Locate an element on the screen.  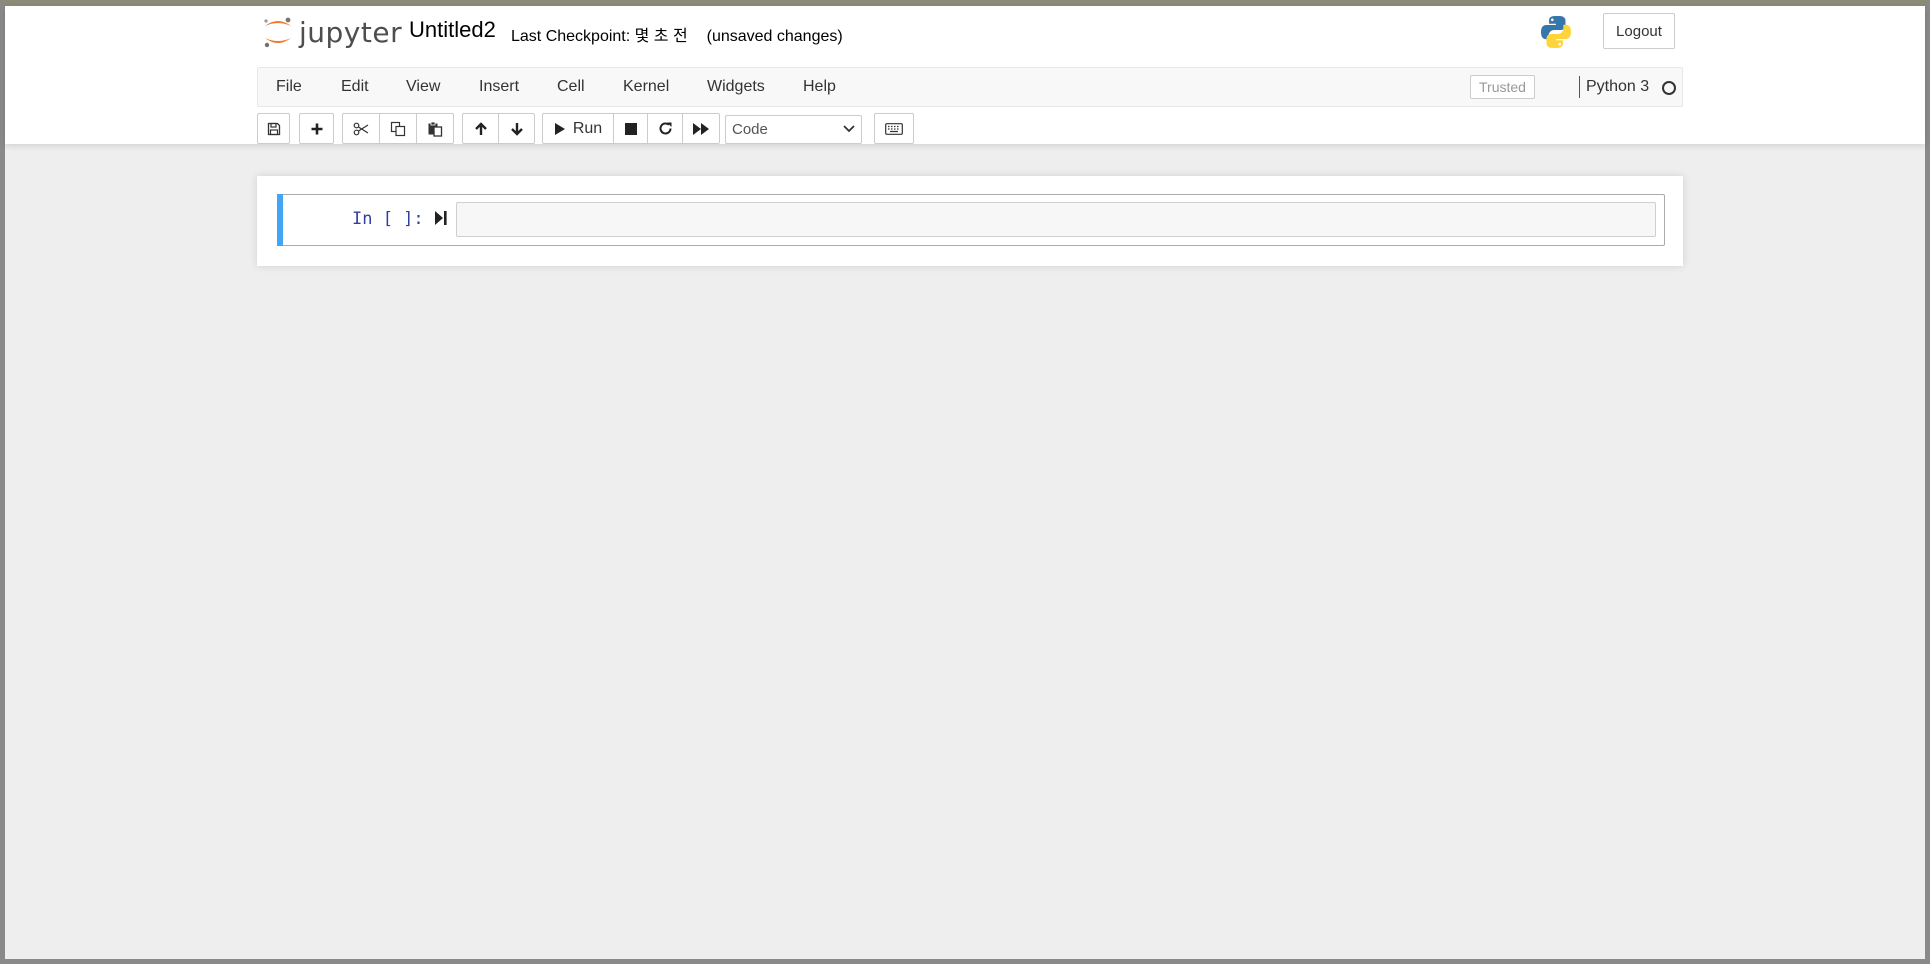
menu-help: Help is located at coordinates (819, 87).